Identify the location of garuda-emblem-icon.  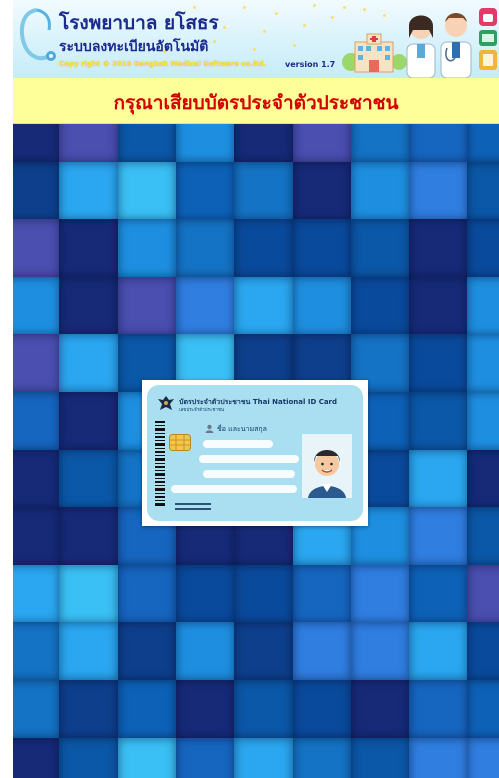
(166, 403).